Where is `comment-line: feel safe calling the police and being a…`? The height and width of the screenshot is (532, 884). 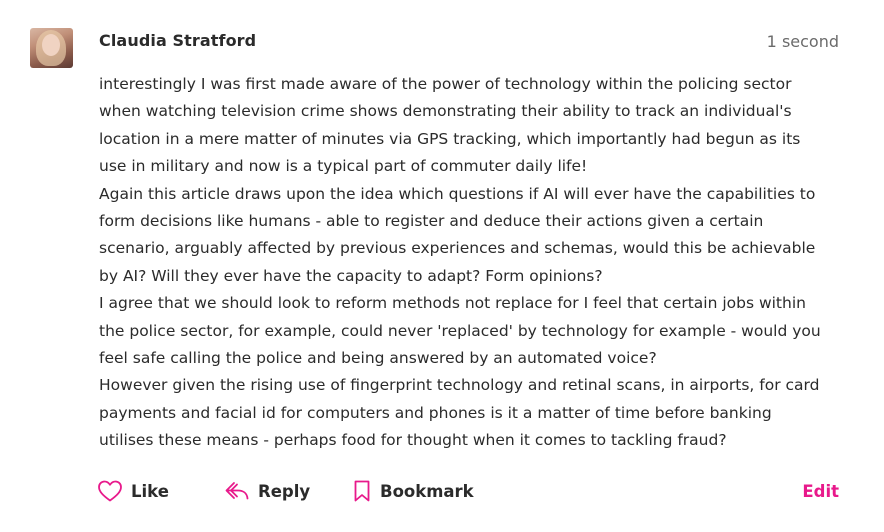
comment-line: feel safe calling the police and being a… is located at coordinates (378, 358).